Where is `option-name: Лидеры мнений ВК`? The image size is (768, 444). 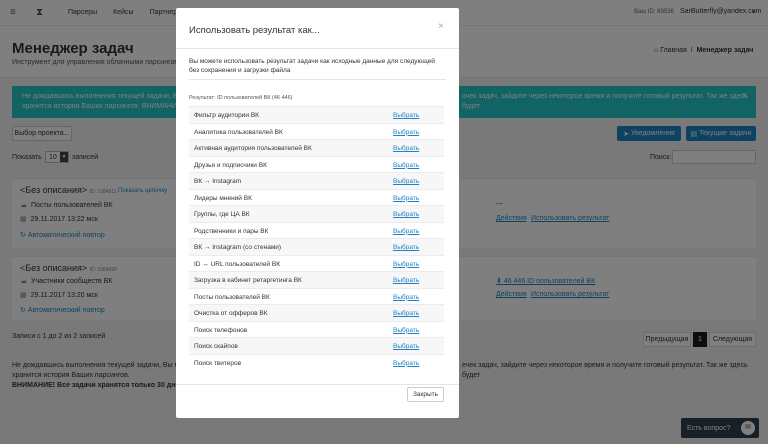 option-name: Лидеры мнений ВК is located at coordinates (223, 198).